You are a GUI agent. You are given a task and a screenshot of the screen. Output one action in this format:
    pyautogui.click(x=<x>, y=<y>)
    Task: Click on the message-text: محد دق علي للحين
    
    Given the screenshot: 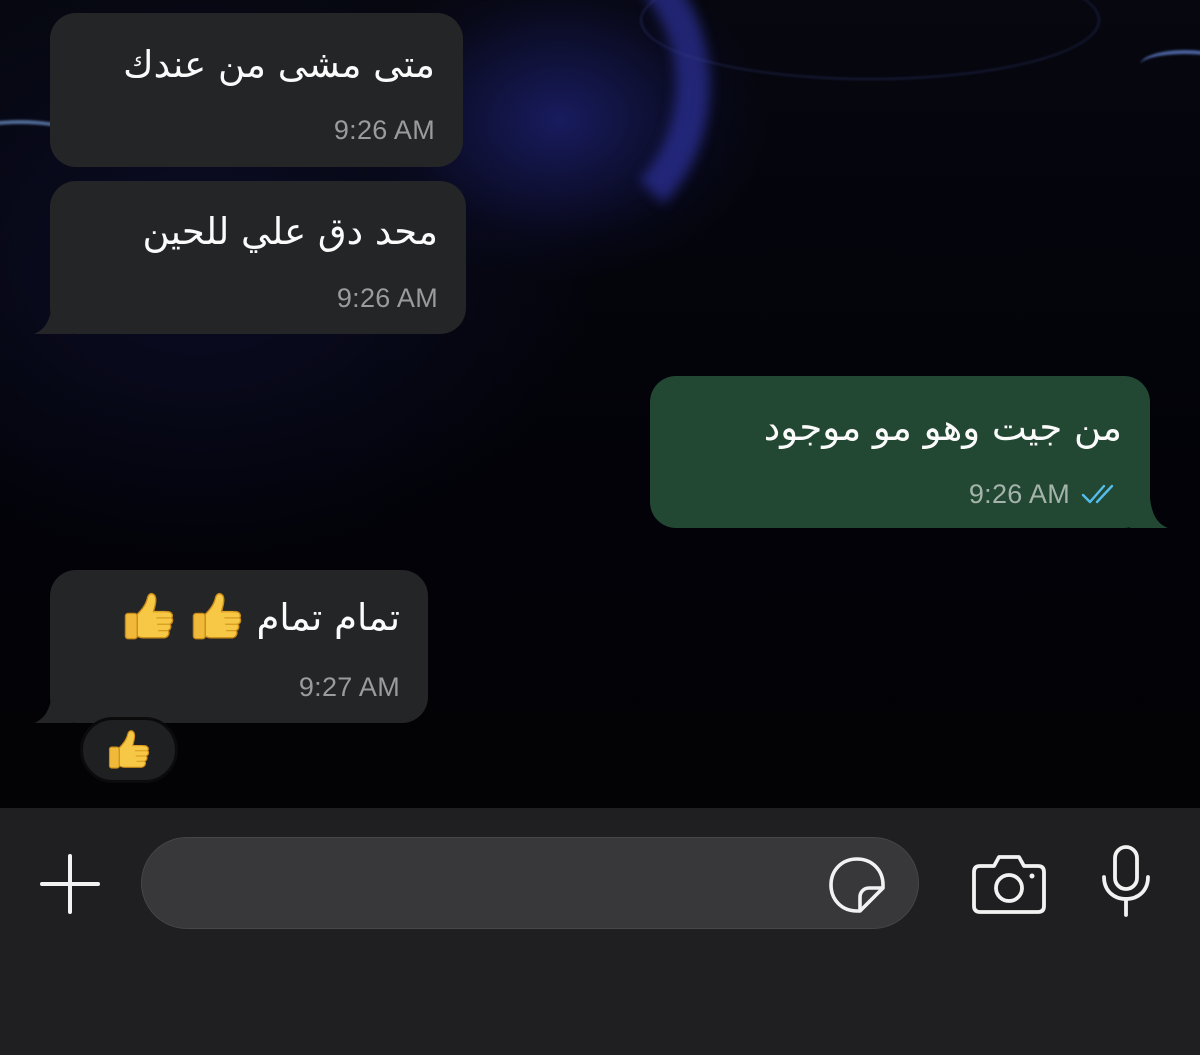 What is the action you would take?
    pyautogui.click(x=290, y=231)
    